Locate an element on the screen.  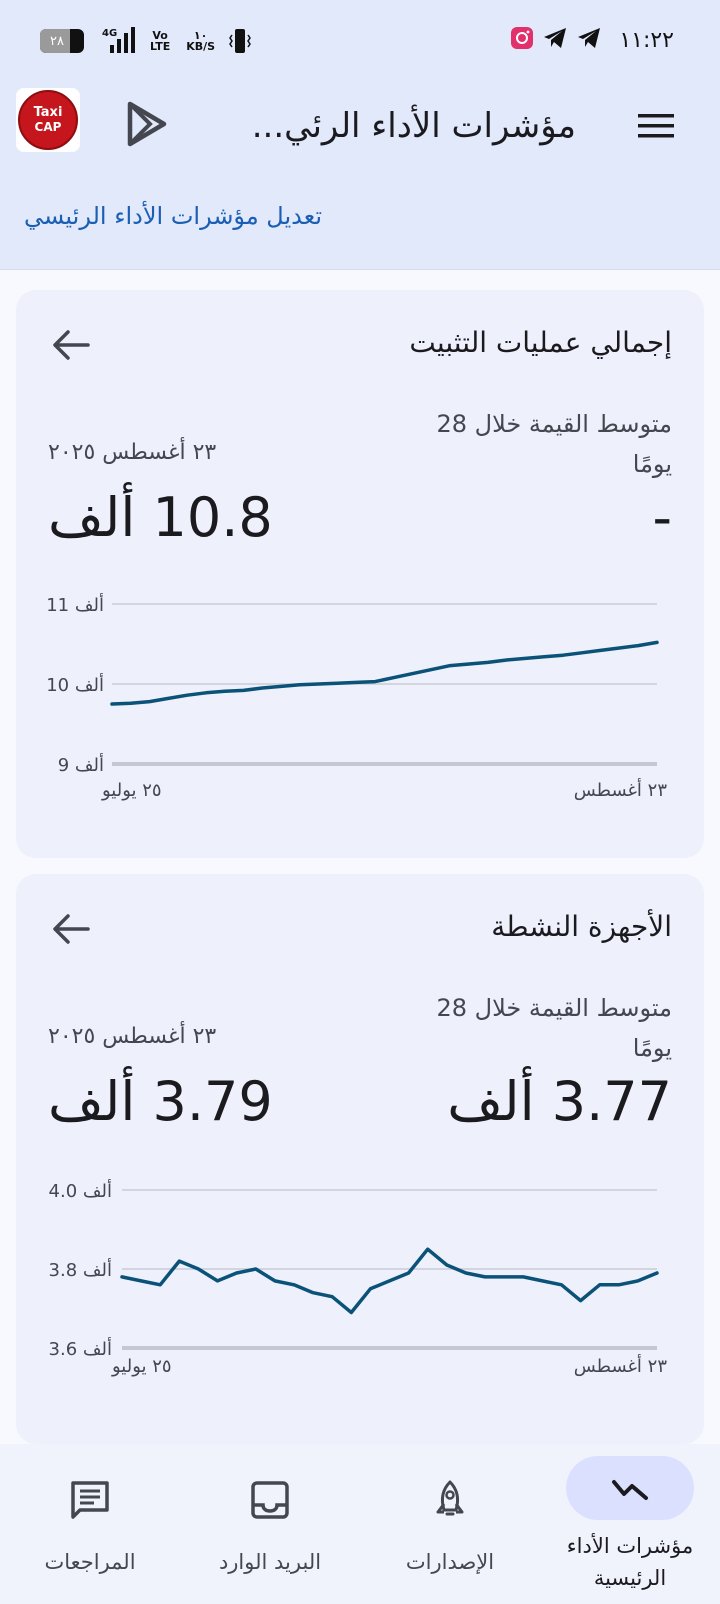
y-tick-label: 3.8 ألف is located at coordinates (80, 1269).